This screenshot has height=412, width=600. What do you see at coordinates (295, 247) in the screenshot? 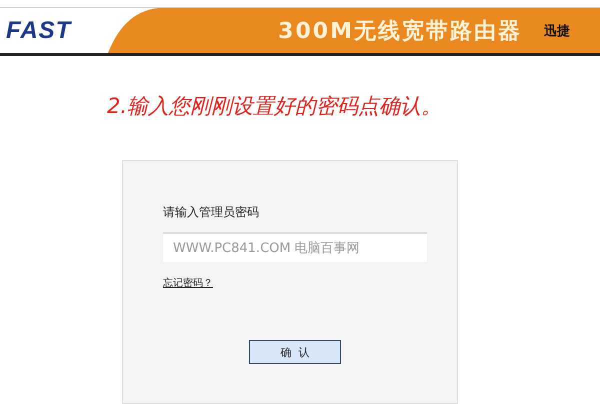
I see `password-field: WWW.PC841.COM 电脑百事网` at bounding box center [295, 247].